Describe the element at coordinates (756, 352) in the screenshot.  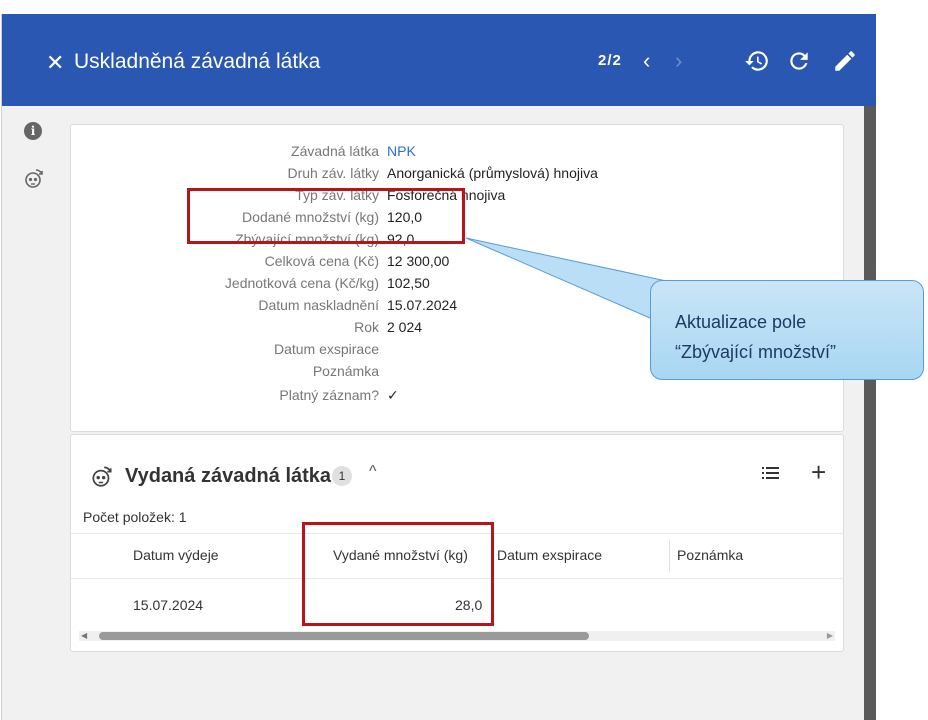
I see `callout-line: “Zbývající množství”` at that location.